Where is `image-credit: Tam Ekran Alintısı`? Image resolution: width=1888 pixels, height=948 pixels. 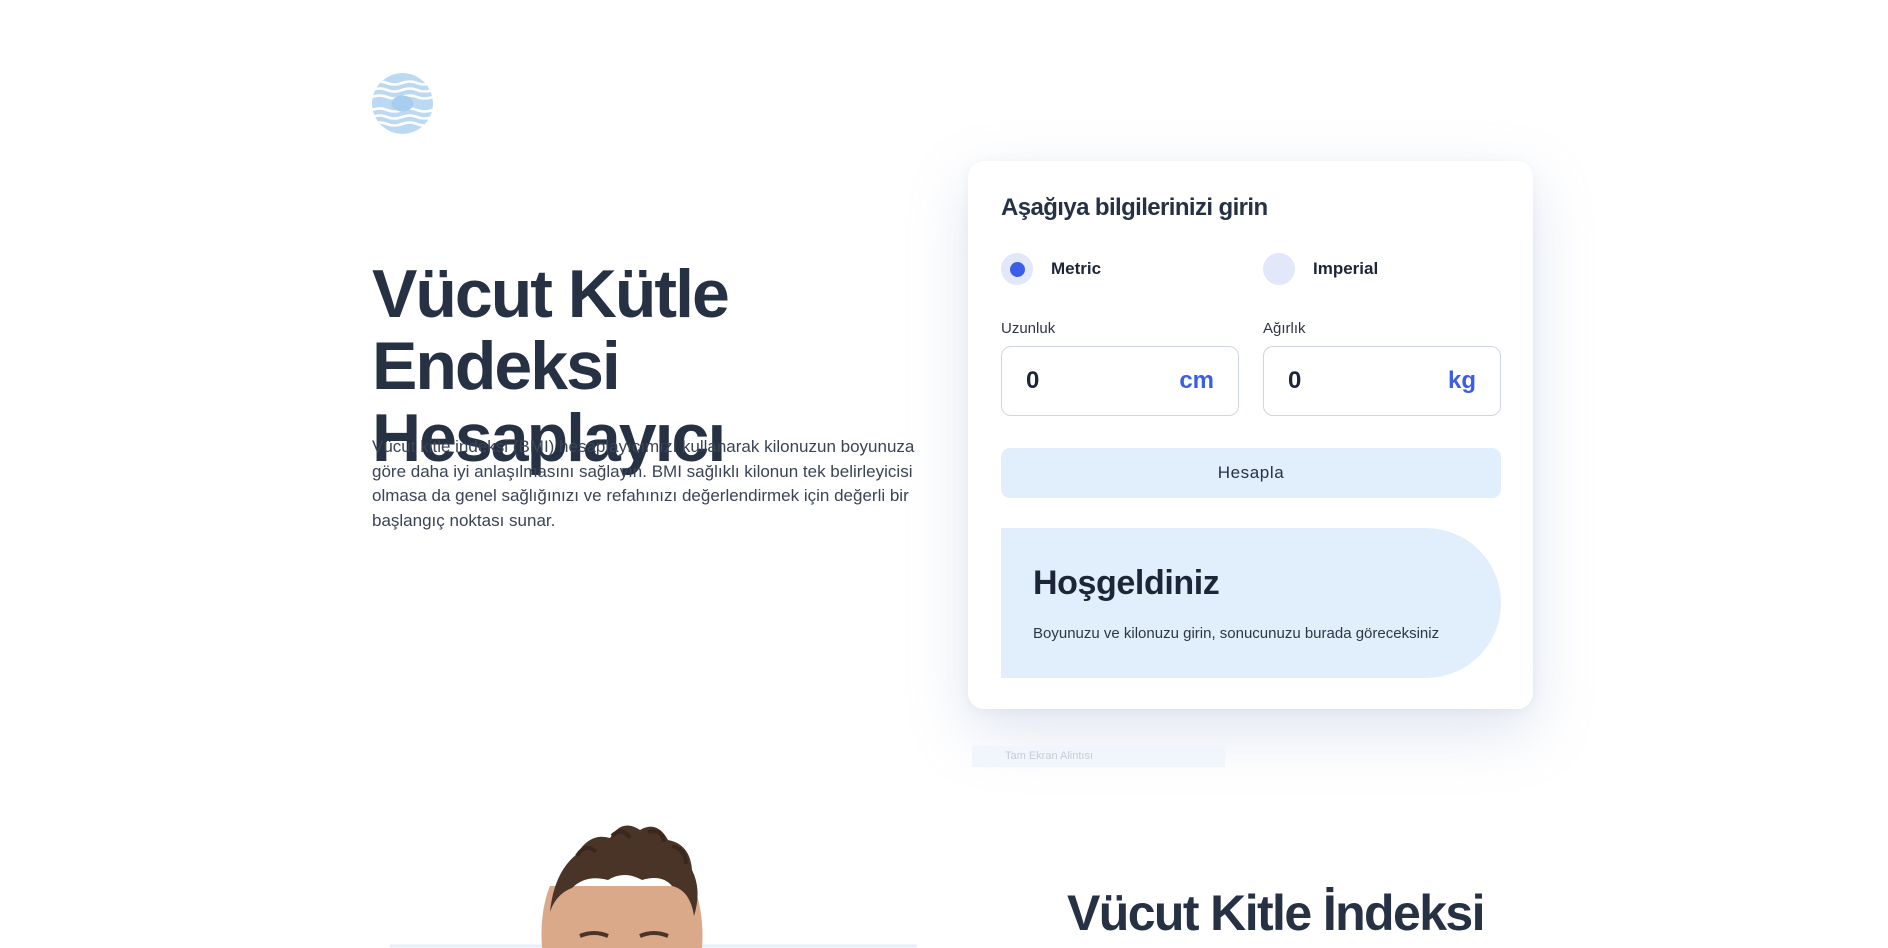
image-credit: Tam Ekran Alintısı is located at coordinates (1098, 756).